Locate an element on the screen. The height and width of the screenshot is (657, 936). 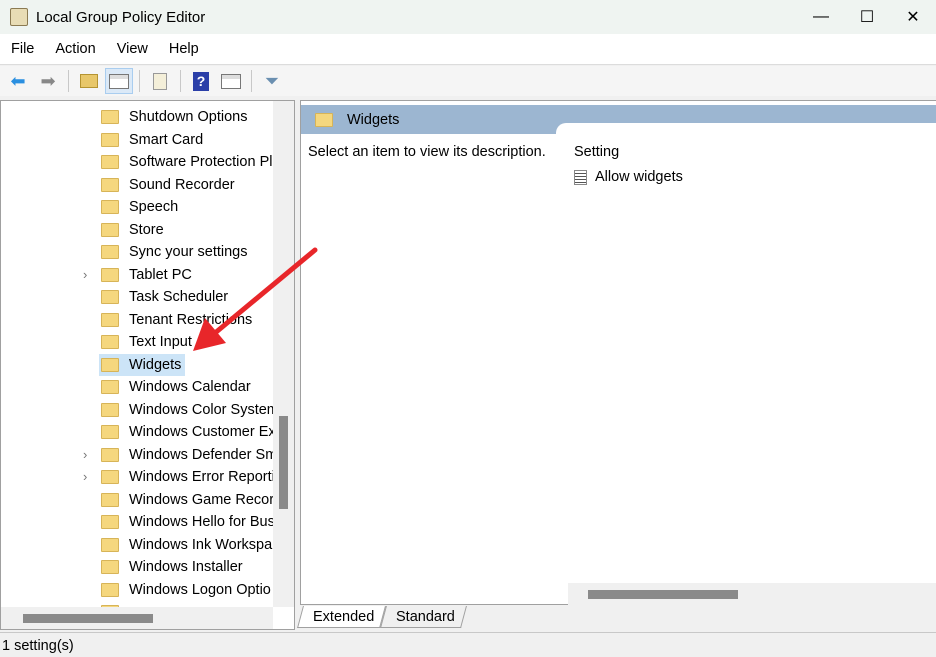
tree-item: Windows Customer Ex is located at coordinates (186, 432).